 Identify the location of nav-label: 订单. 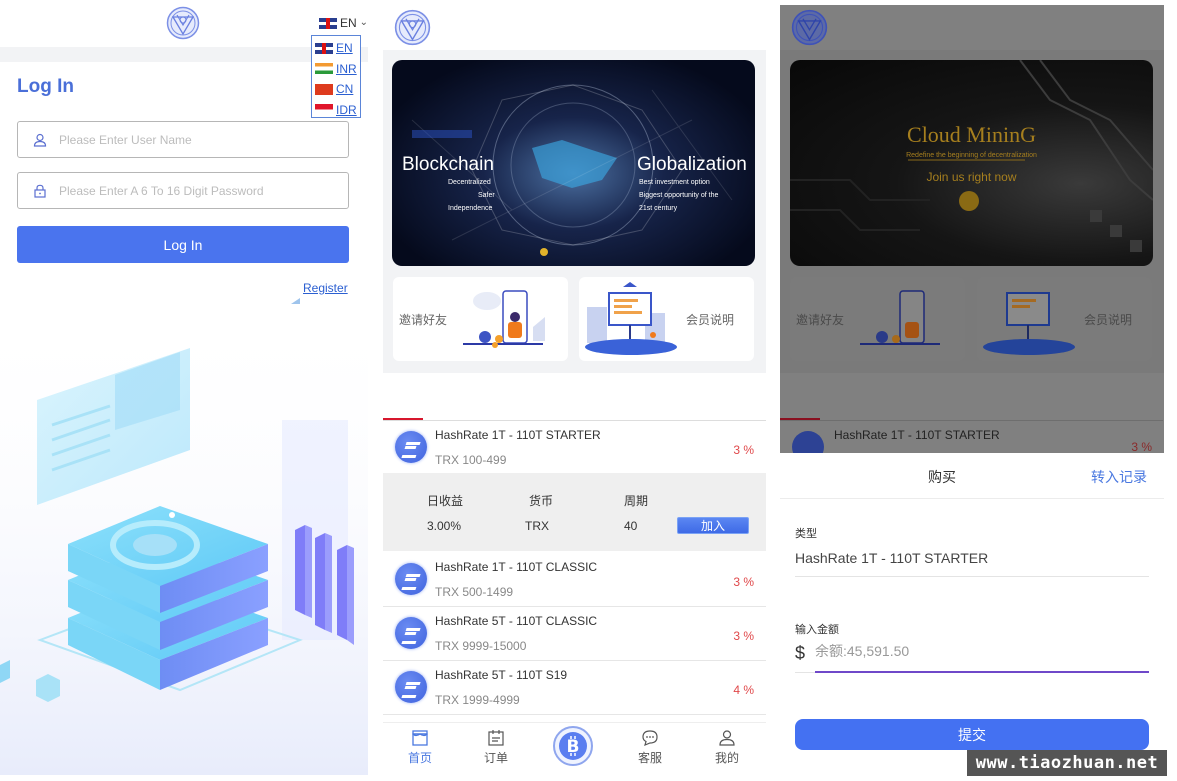
(495, 758).